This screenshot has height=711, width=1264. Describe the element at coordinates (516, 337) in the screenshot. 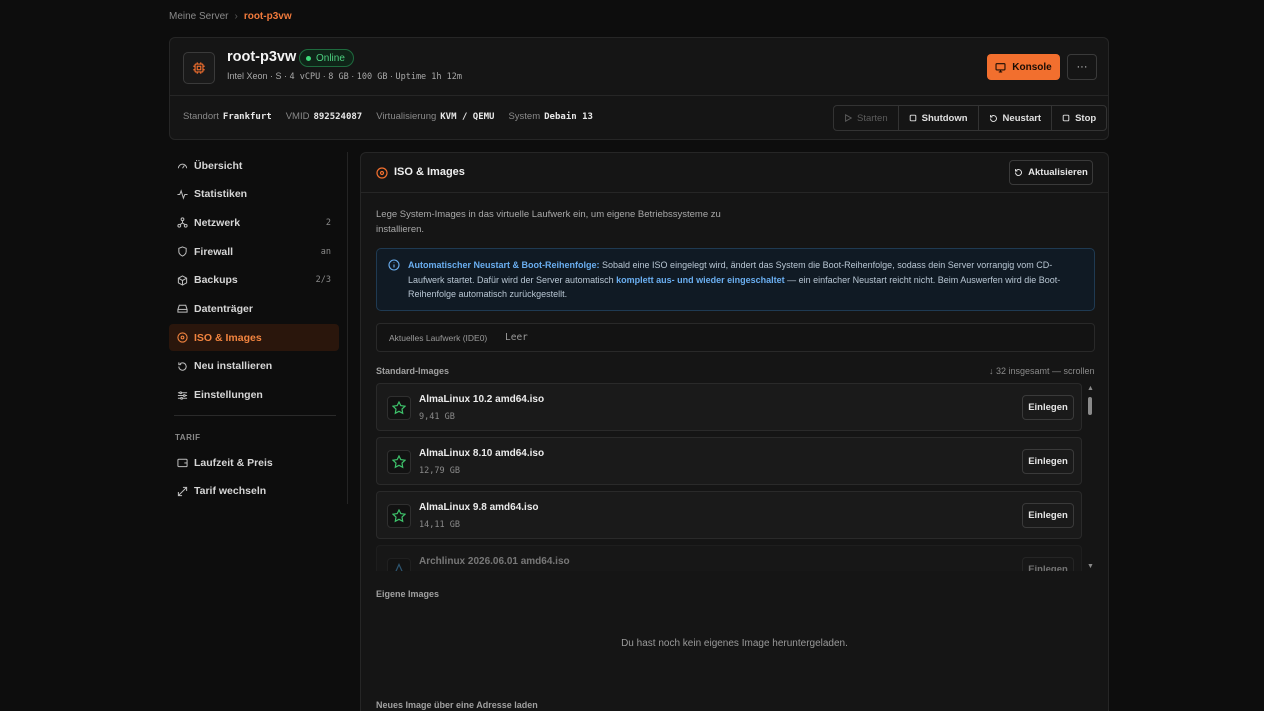

I see `drive-value: Leer` at that location.